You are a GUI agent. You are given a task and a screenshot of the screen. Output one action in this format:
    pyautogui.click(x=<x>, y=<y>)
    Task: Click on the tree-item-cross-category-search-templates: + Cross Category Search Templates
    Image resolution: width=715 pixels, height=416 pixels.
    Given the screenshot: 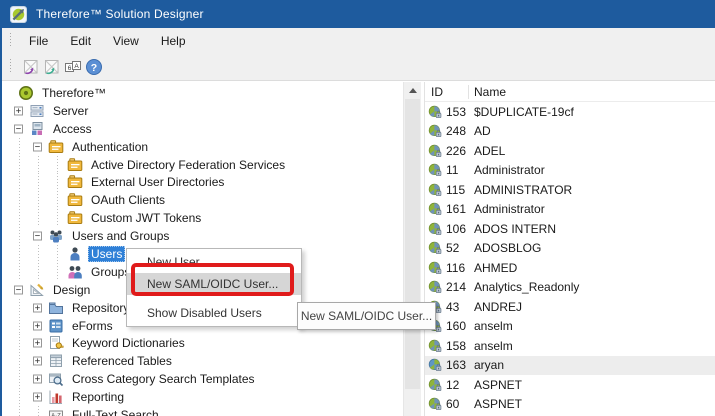 What is the action you would take?
    pyautogui.click(x=202, y=379)
    